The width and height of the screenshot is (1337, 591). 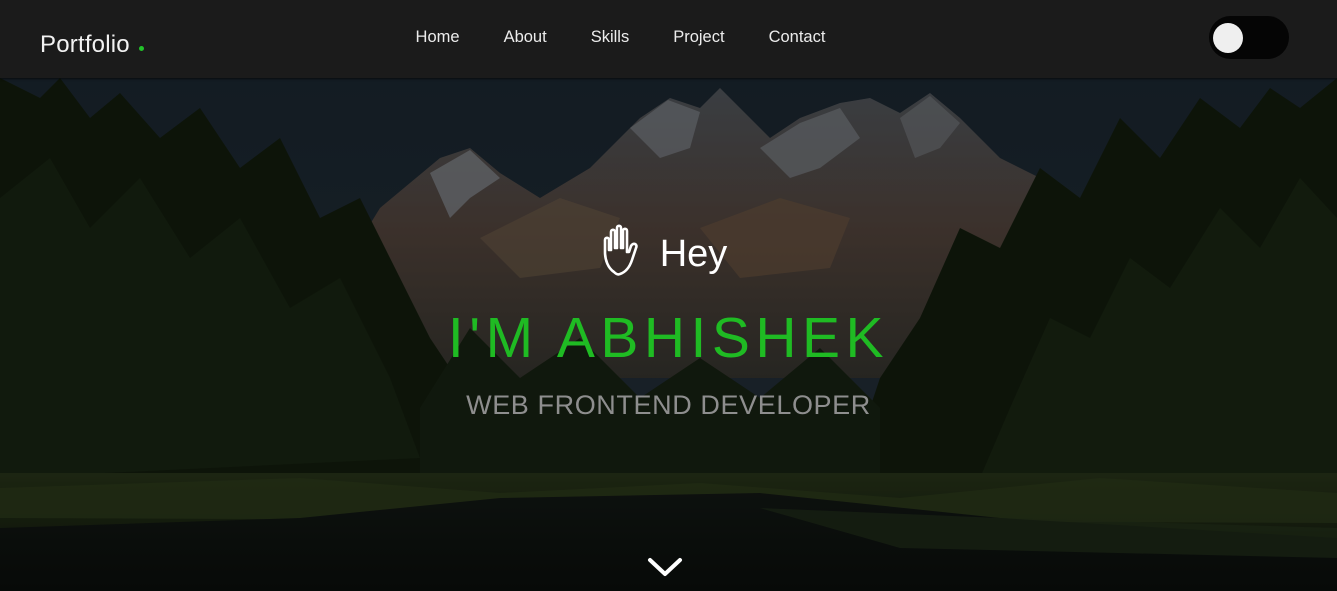 What do you see at coordinates (610, 37) in the screenshot?
I see `nav-link-skills: Skills` at bounding box center [610, 37].